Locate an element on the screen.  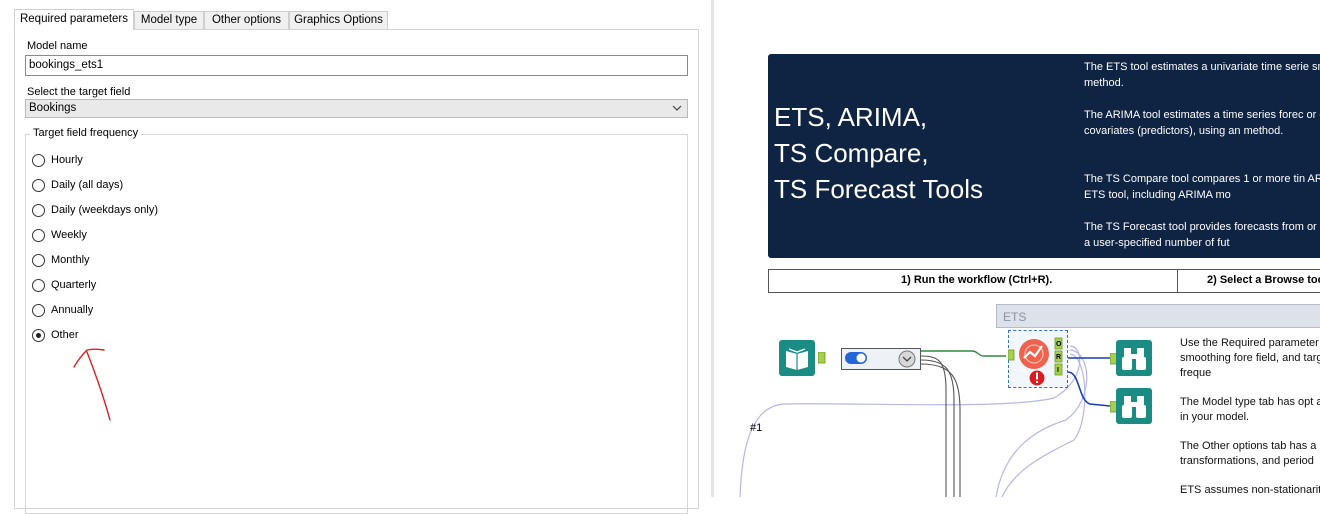
radio-label: Weekly is located at coordinates (69, 235).